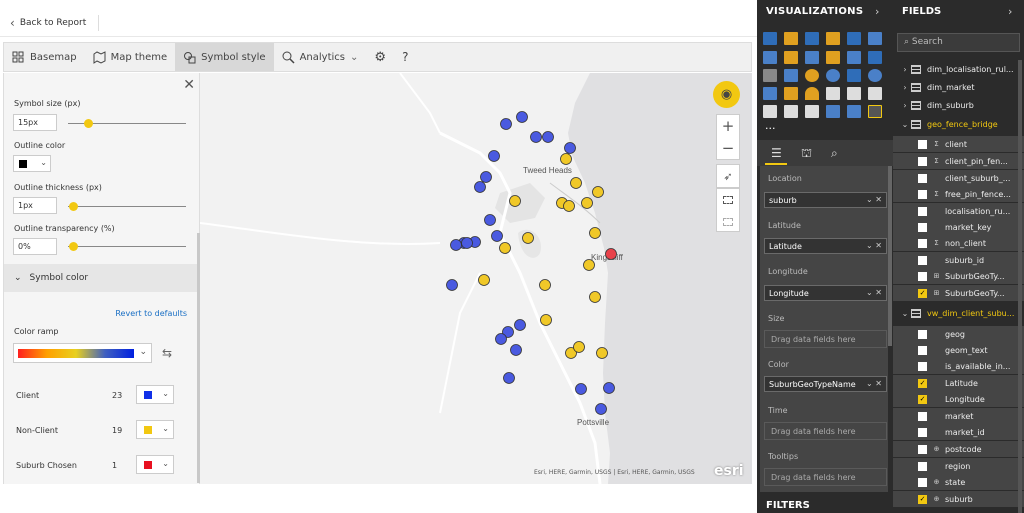 Image resolution: width=1024 pixels, height=513 pixels. Describe the element at coordinates (875, 57) in the screenshot. I see `waterfall-icon` at that location.